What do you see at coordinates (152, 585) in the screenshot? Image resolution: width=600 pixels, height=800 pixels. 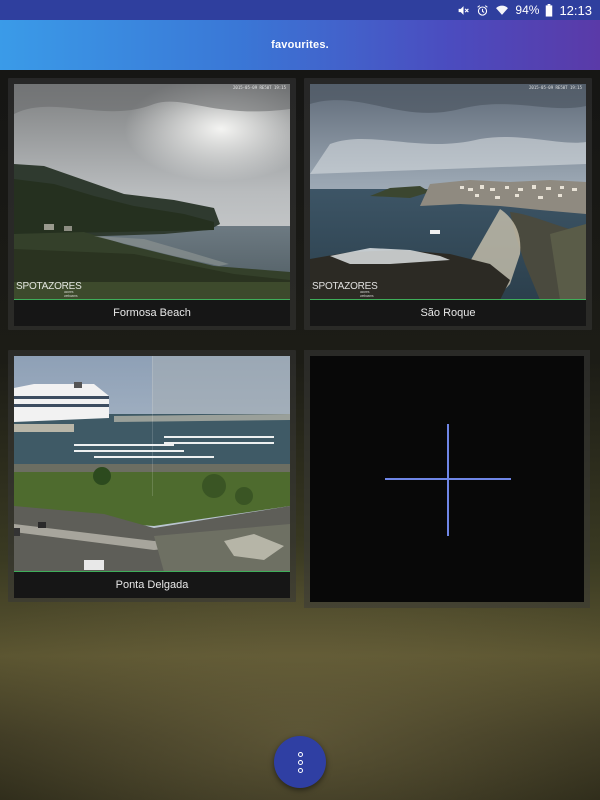 I see `favourite-title: Ponta Delgada` at bounding box center [152, 585].